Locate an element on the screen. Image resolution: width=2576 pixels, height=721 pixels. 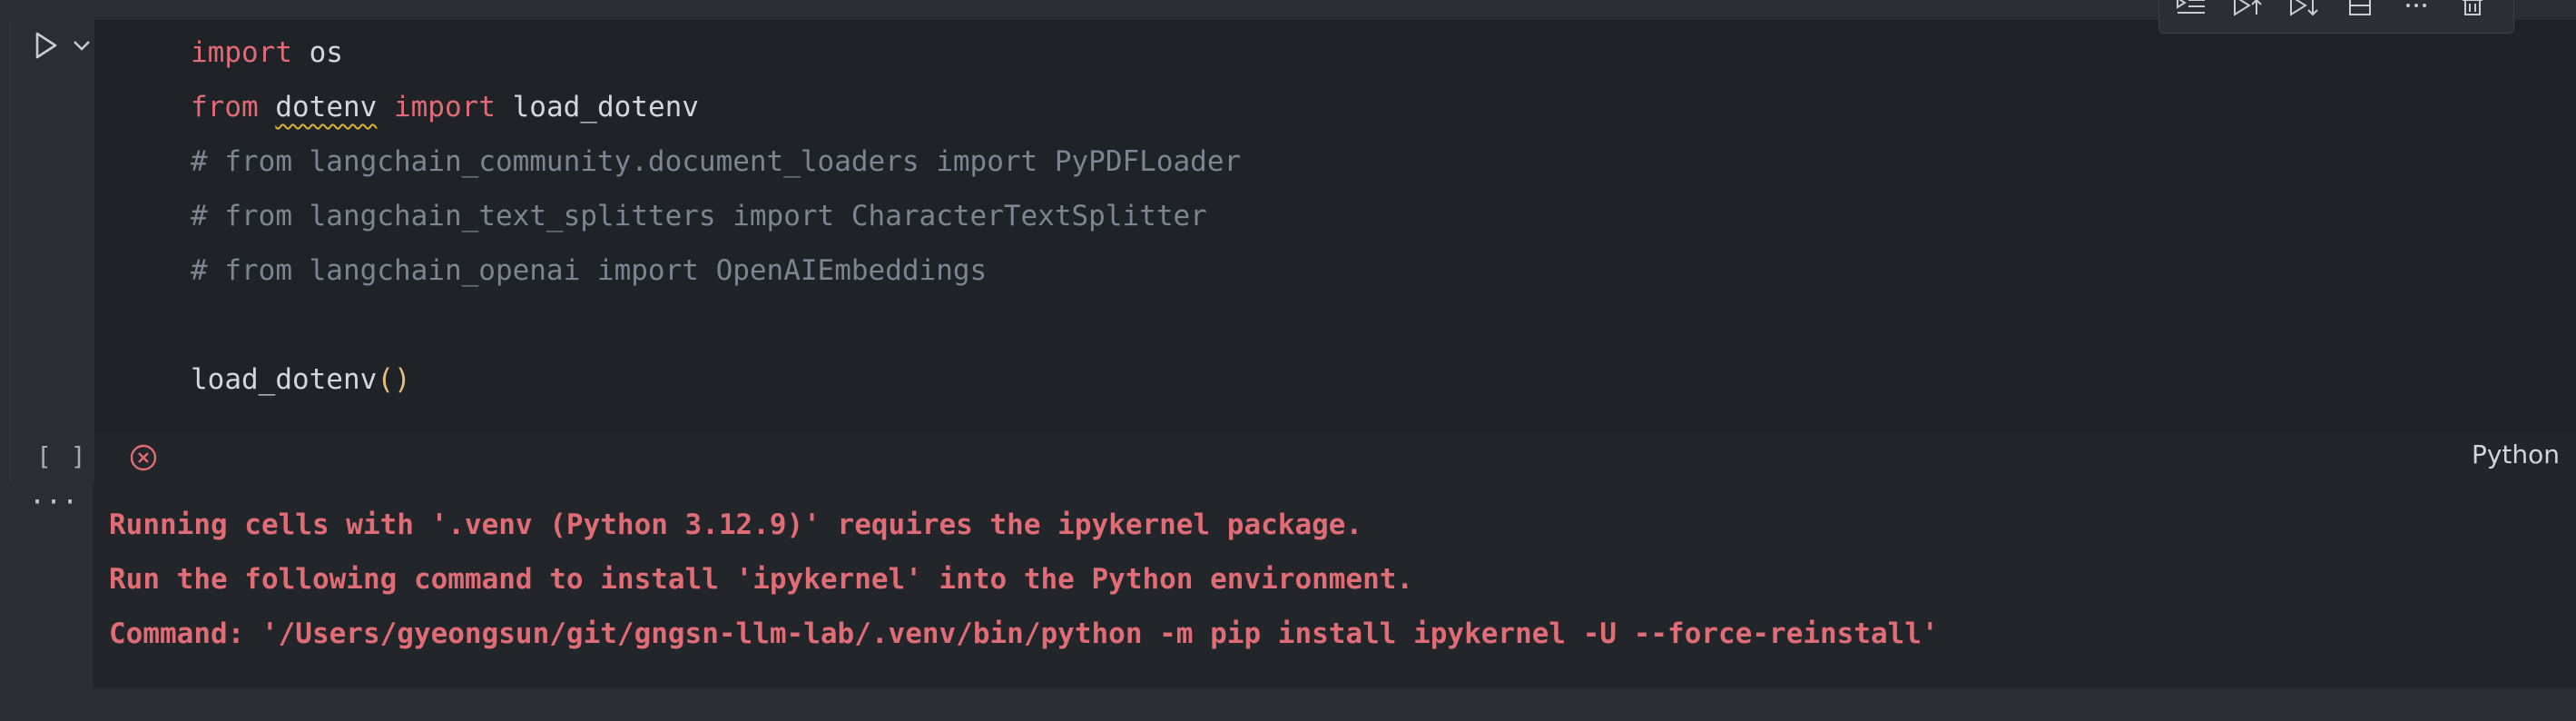
play-icon is located at coordinates (46, 45).